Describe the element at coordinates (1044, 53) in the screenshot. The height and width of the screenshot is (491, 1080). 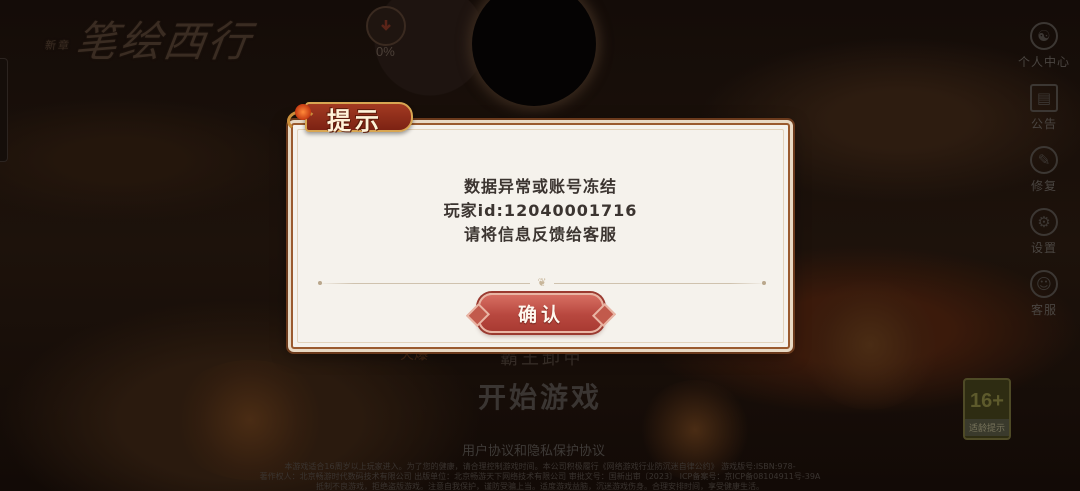
I see `sidebar-item-user-center: ☯ 个人中心` at that location.